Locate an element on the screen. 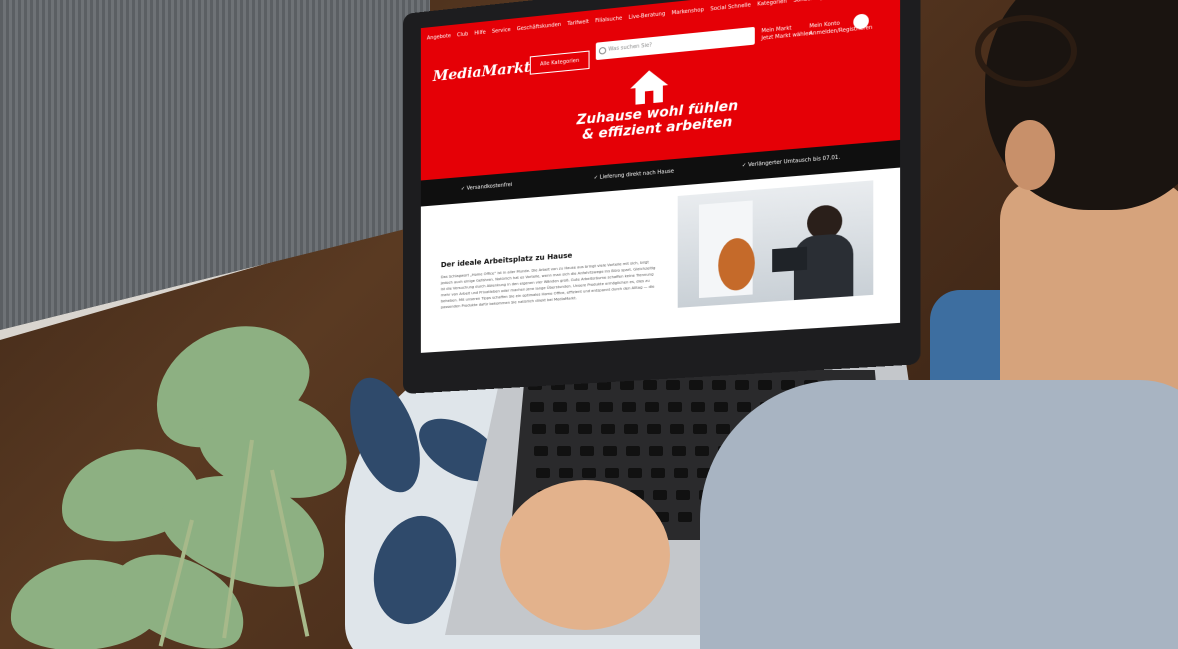 The height and width of the screenshot is (649, 1178). home-office-photo is located at coordinates (775, 244).